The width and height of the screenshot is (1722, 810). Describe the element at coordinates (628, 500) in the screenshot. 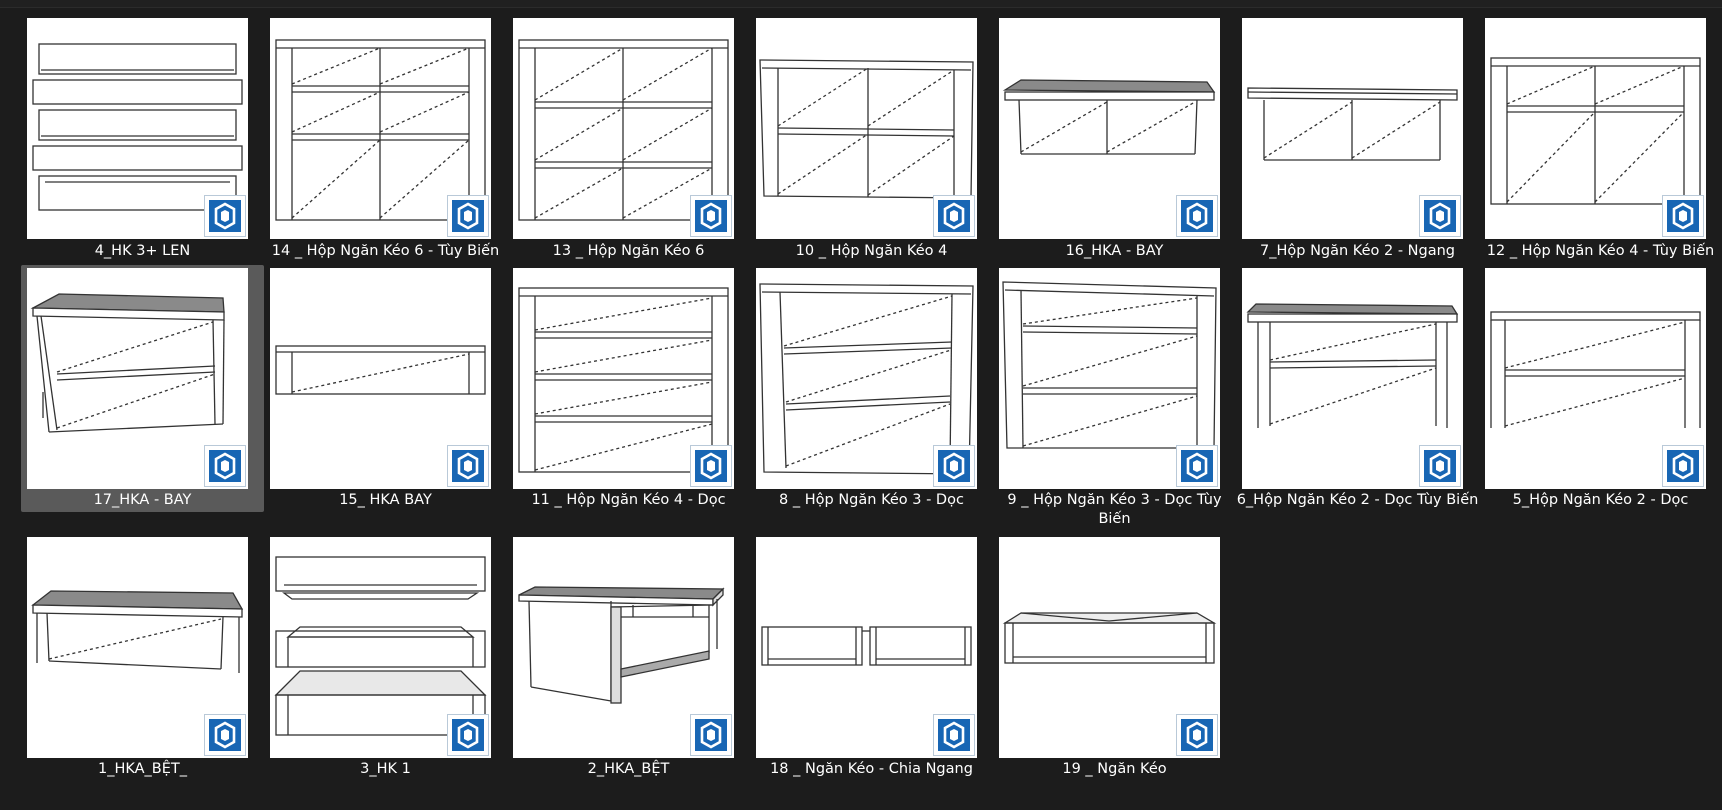

I see `file-name: 11 _ Hộp Ngăn Kéo 4 - Dọc` at that location.